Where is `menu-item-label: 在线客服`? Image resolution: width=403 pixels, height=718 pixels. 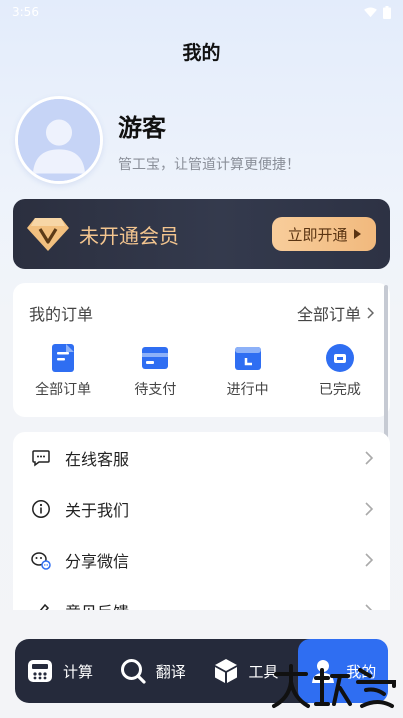 menu-item-label: 在线客服 is located at coordinates (97, 459).